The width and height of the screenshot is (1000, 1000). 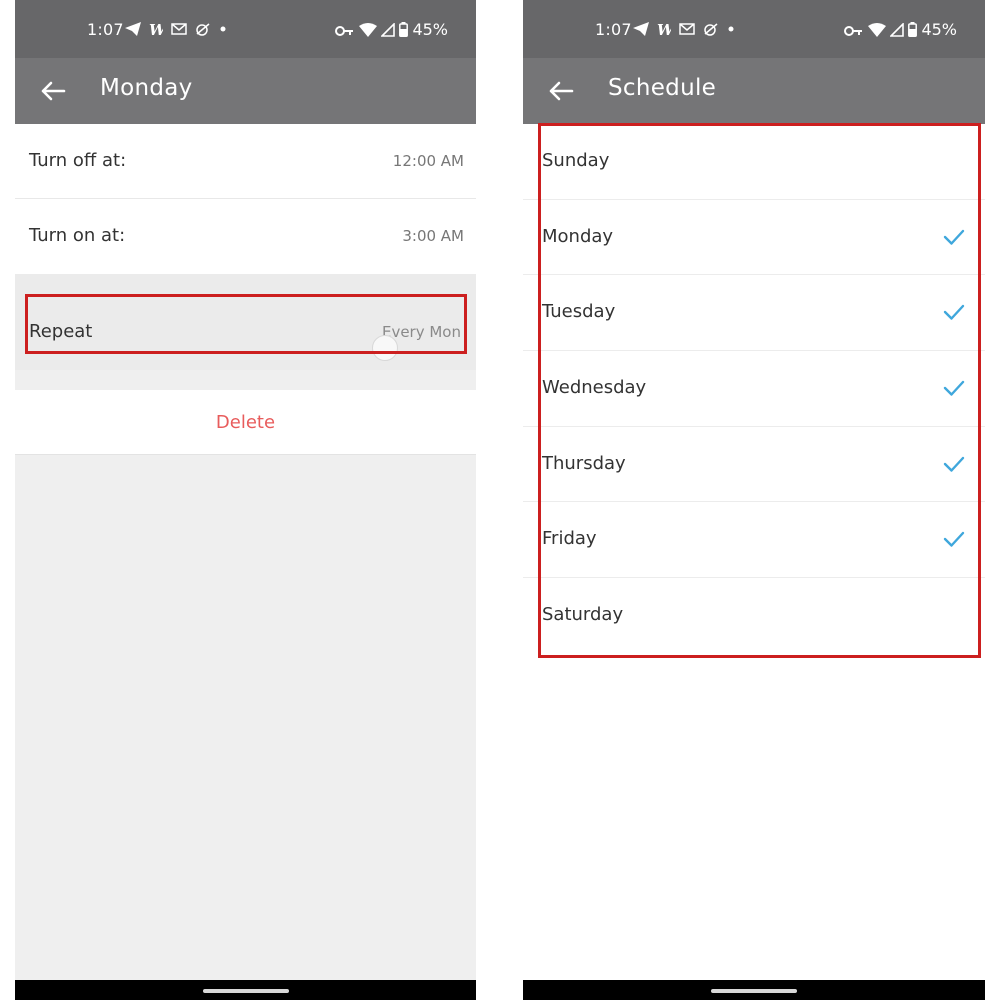 I want to click on day-row-monday: Monday, so click(x=754, y=238).